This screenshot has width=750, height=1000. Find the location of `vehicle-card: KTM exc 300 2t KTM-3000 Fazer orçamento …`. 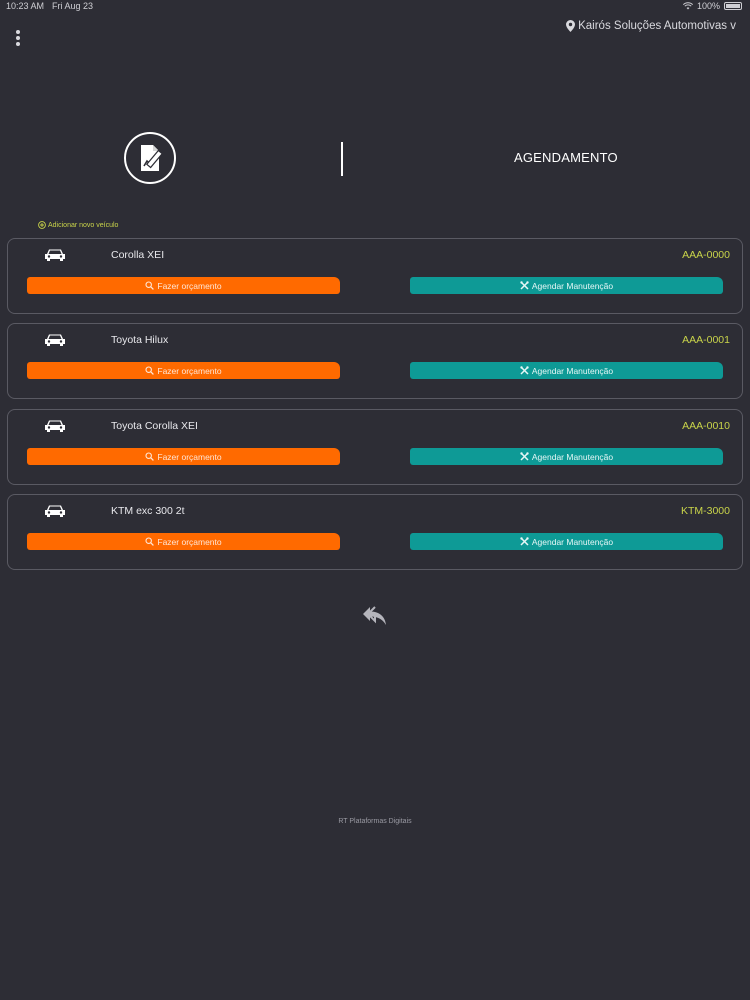

vehicle-card: KTM exc 300 2t KTM-3000 Fazer orçamento … is located at coordinates (375, 532).